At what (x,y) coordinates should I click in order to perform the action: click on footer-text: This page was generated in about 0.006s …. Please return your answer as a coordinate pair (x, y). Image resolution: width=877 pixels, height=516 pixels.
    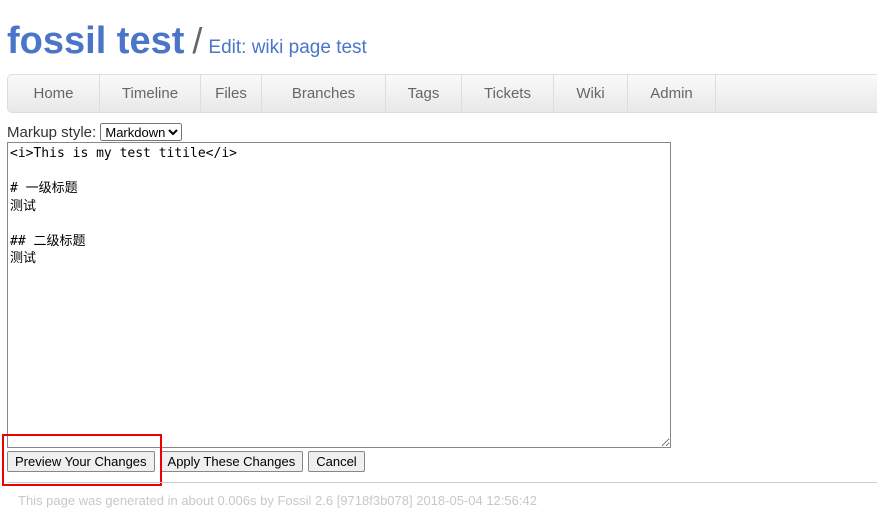
    Looking at the image, I should click on (277, 500).